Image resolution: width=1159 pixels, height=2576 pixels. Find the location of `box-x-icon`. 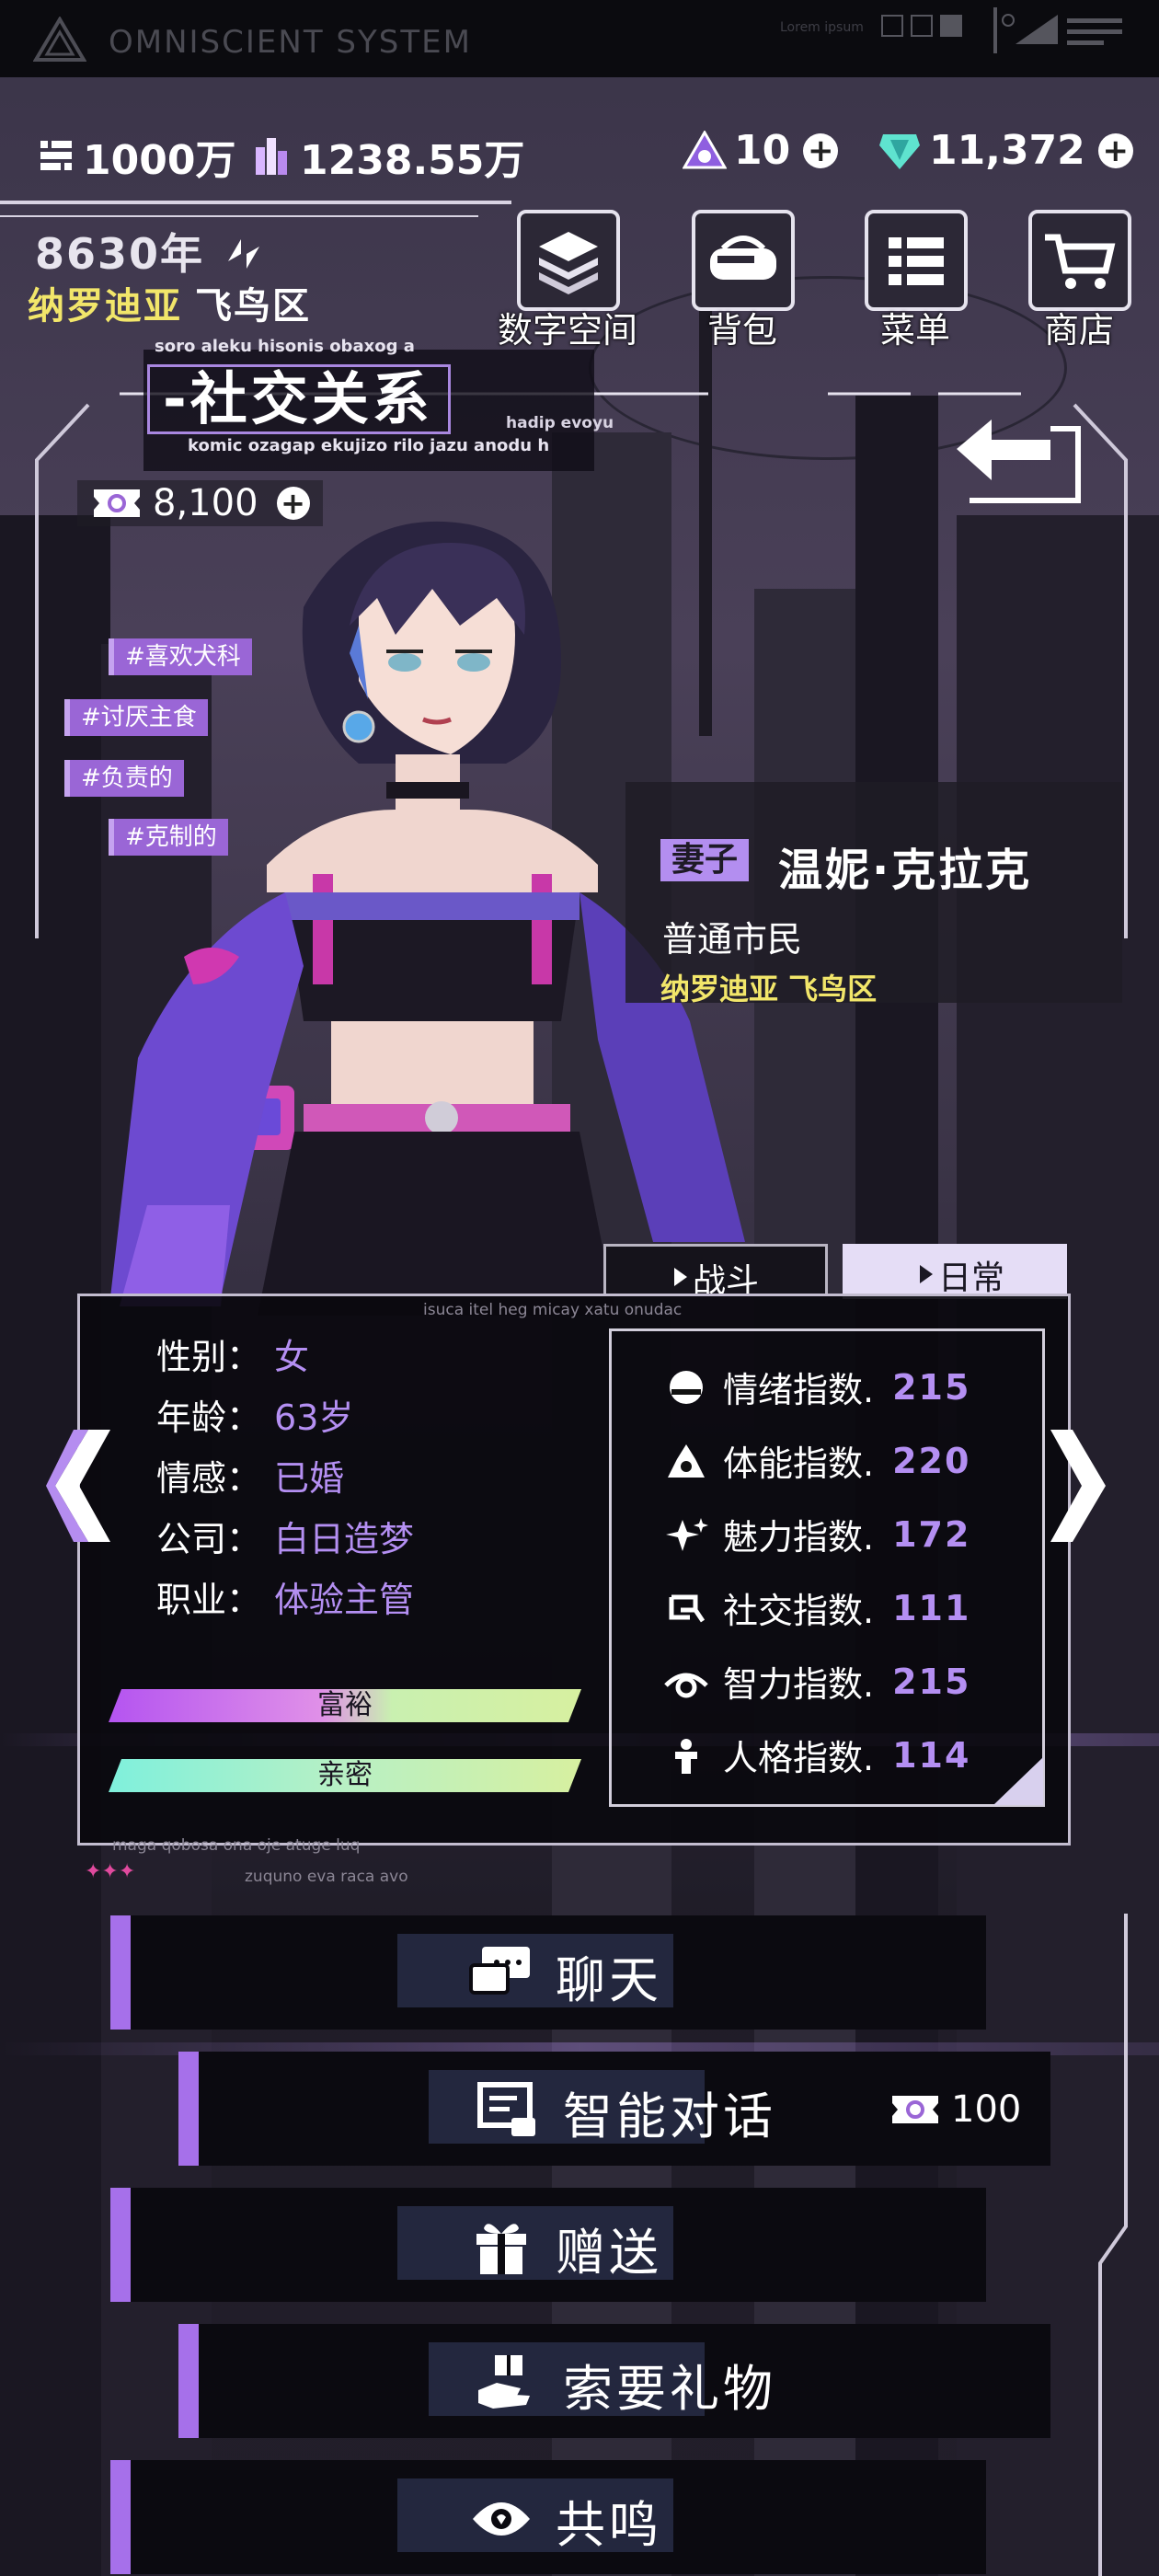

box-x-icon is located at coordinates (922, 26).